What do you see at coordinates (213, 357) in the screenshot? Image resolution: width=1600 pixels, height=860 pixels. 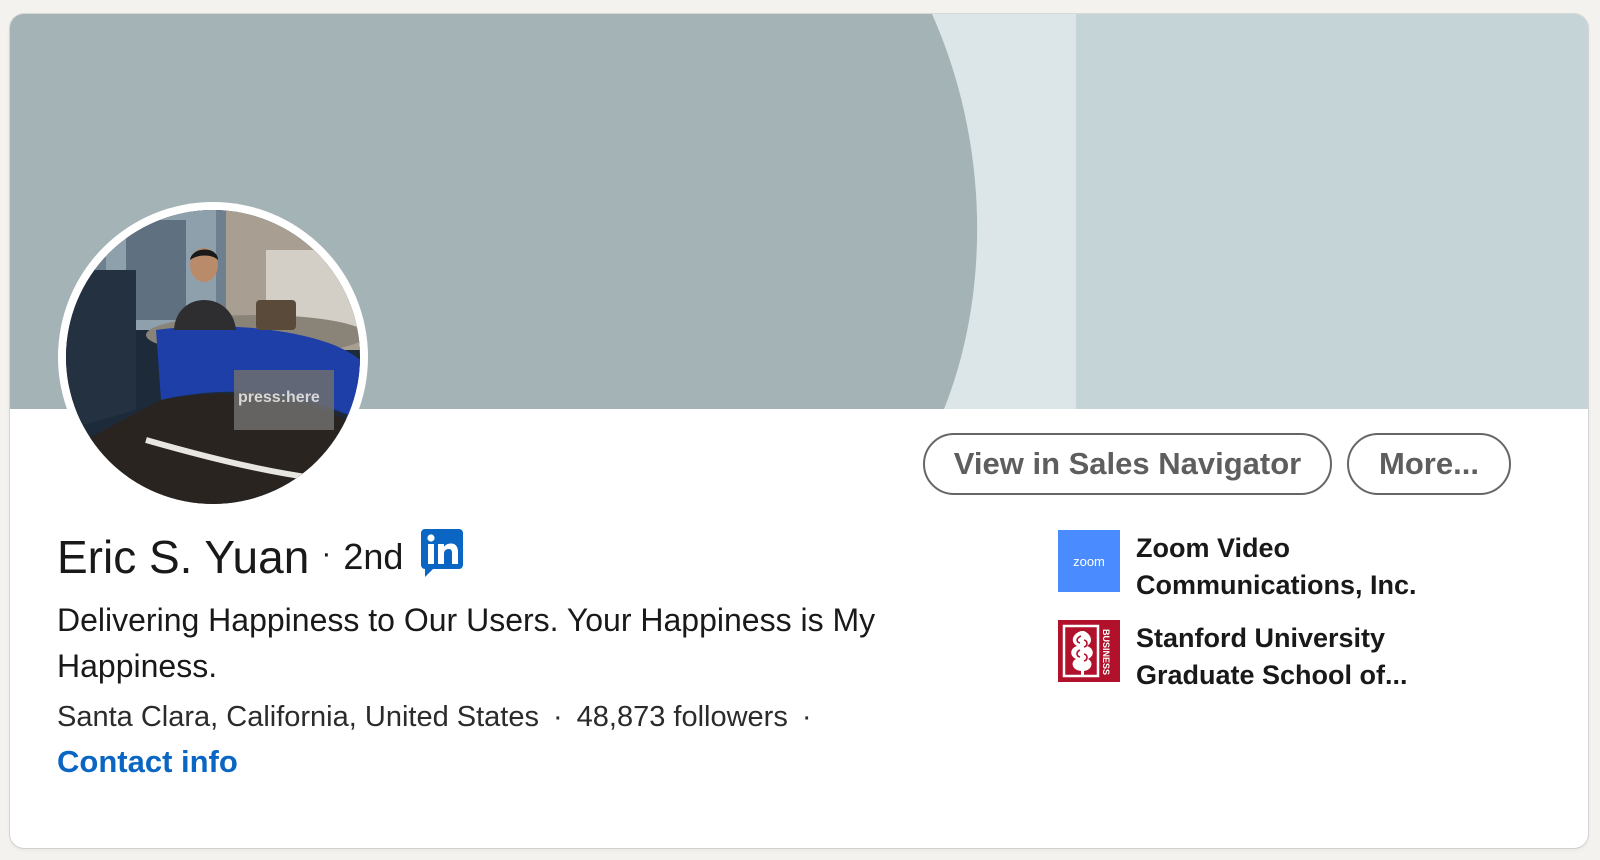 I see `profile-photo: press:here` at bounding box center [213, 357].